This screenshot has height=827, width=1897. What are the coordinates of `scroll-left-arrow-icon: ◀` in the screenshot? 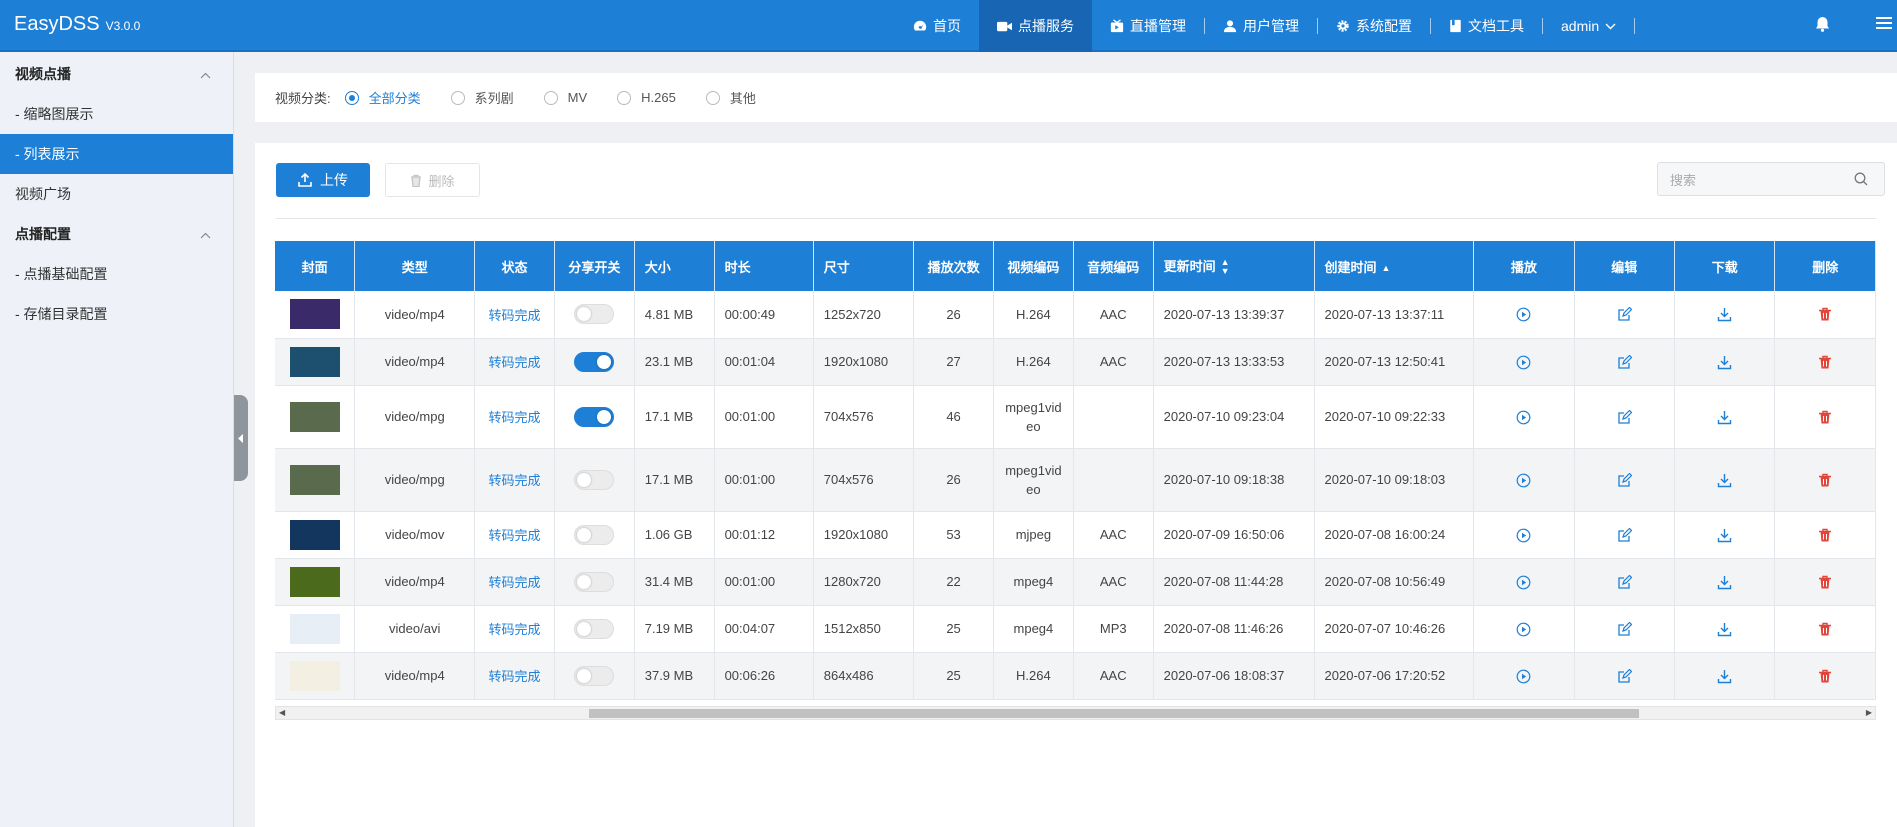 It's located at (282, 712).